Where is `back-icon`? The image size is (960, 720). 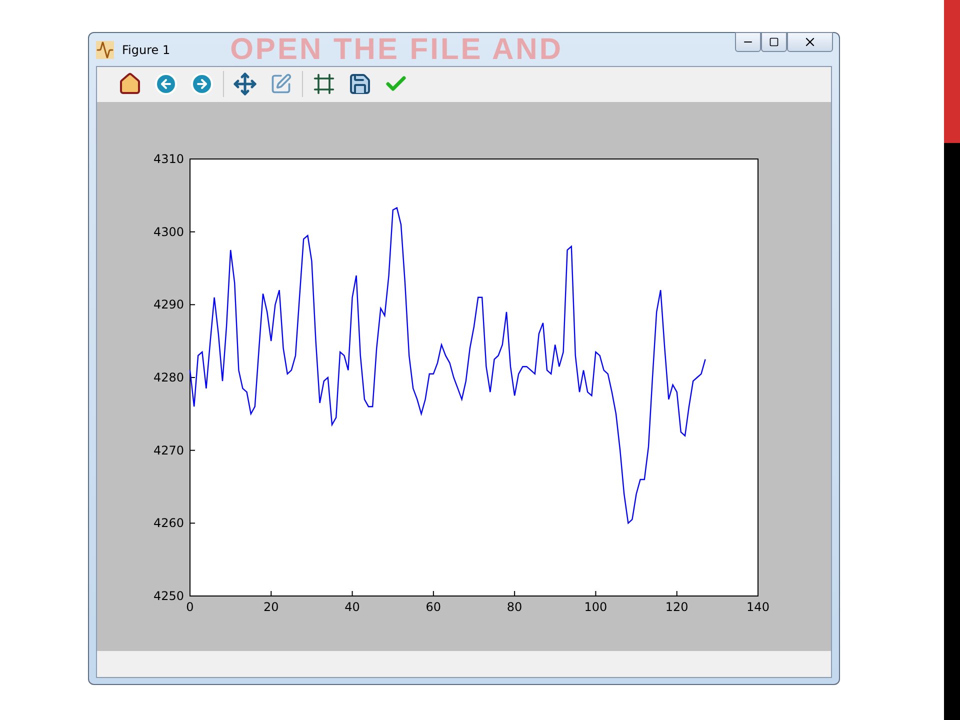
back-icon is located at coordinates (166, 84).